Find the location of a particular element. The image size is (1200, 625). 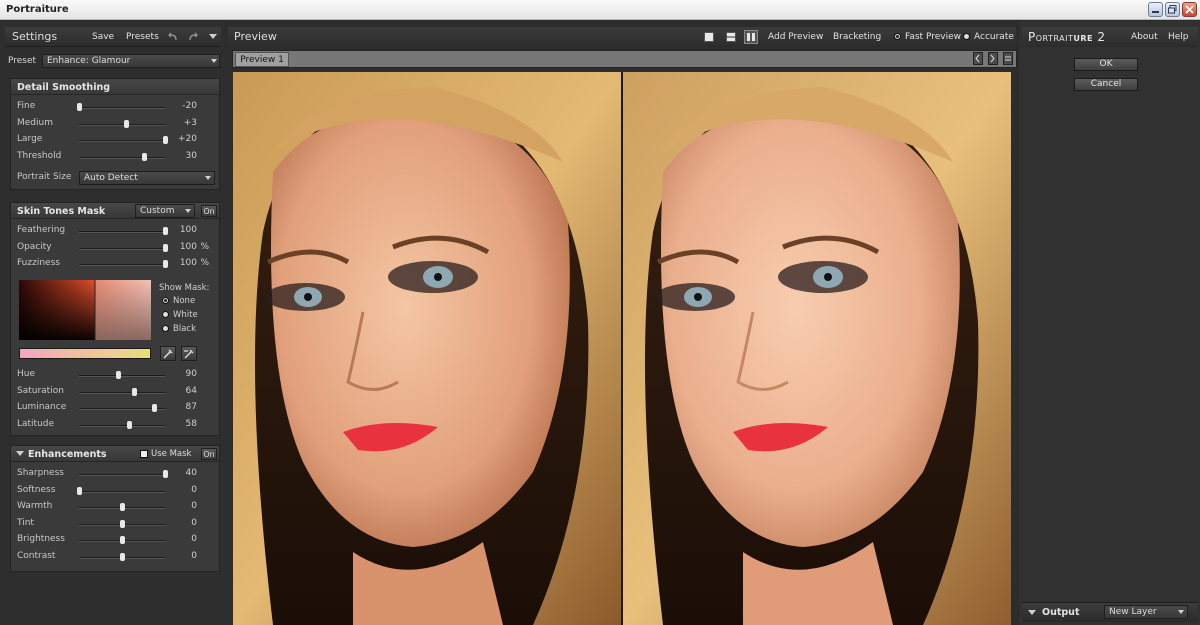

add-preview-button: Add Preview is located at coordinates (795, 37).